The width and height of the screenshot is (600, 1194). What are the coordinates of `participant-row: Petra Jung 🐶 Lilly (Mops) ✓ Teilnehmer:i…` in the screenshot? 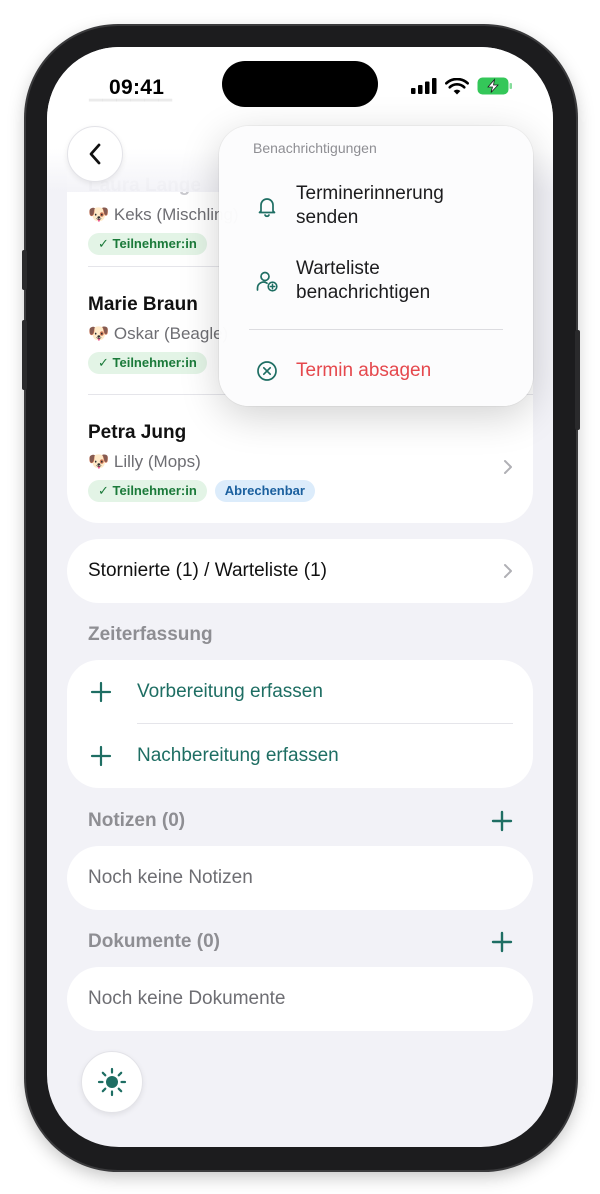 It's located at (201, 462).